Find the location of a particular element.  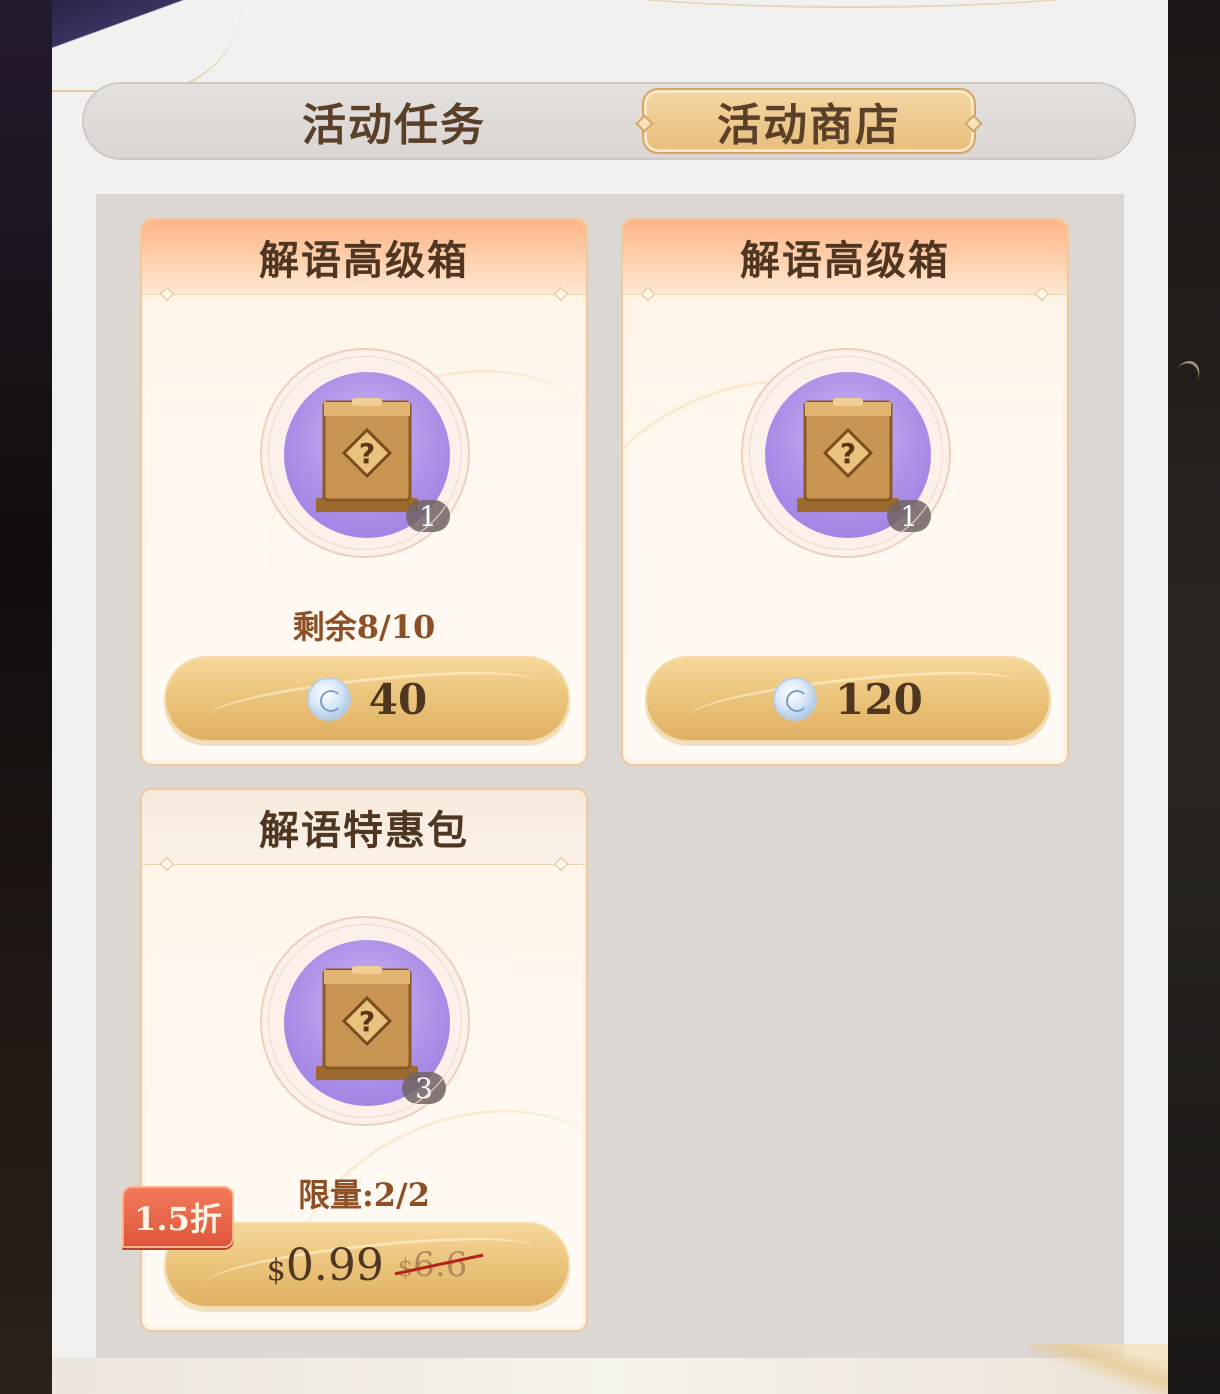

buy-button: 120 is located at coordinates (848, 699).